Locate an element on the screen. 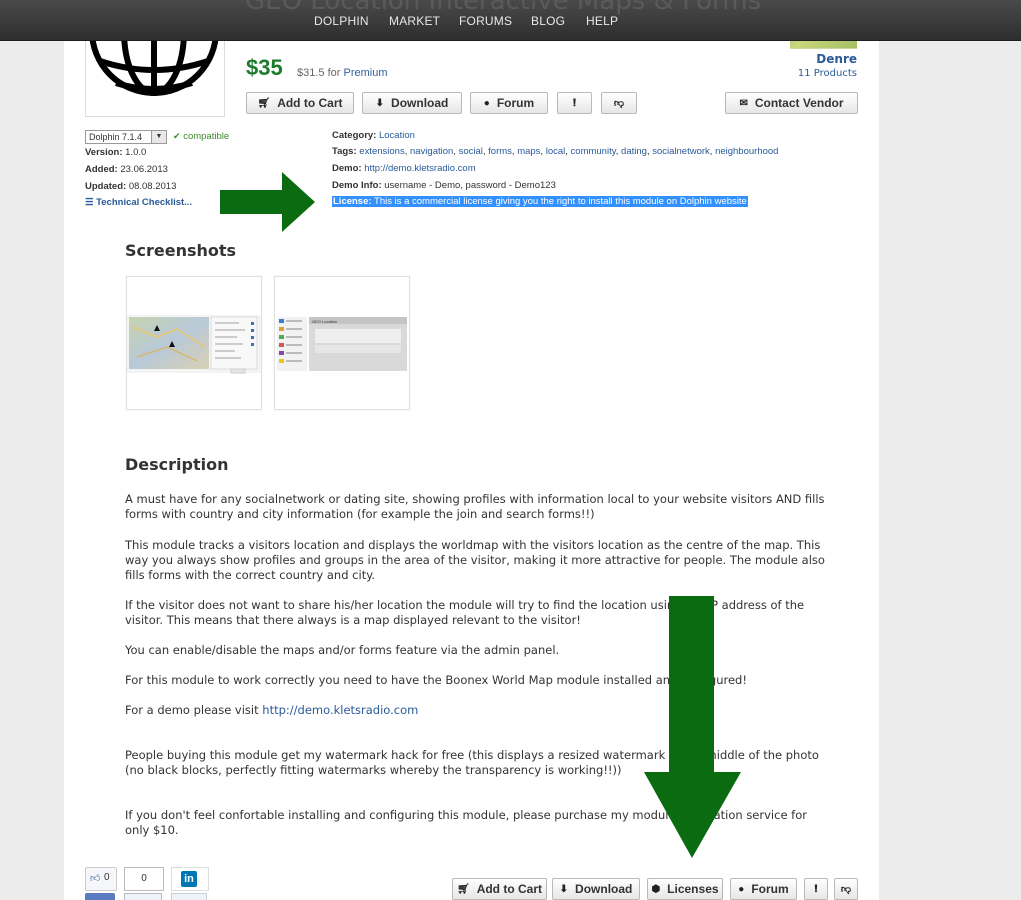 Image resolution: width=1021 pixels, height=900 pixels. facebook-like-widget: 👍︎ 0 is located at coordinates (101, 879).